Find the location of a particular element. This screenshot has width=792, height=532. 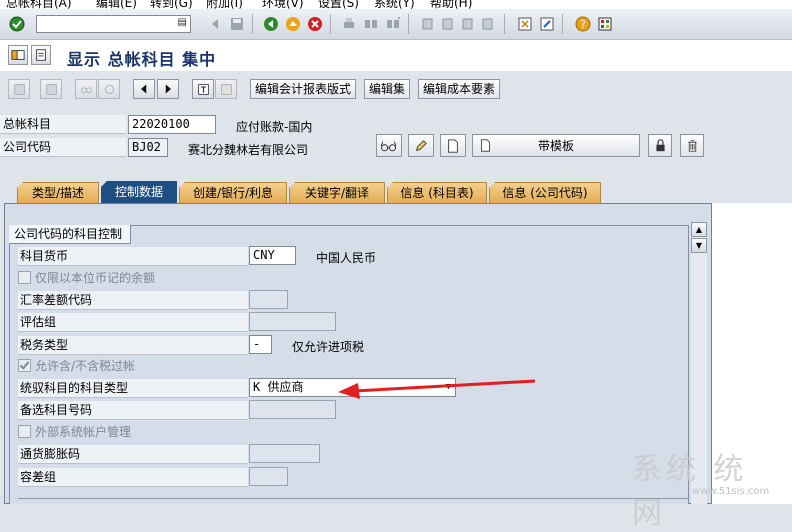

with-template-label: 带模板 is located at coordinates (555, 146).